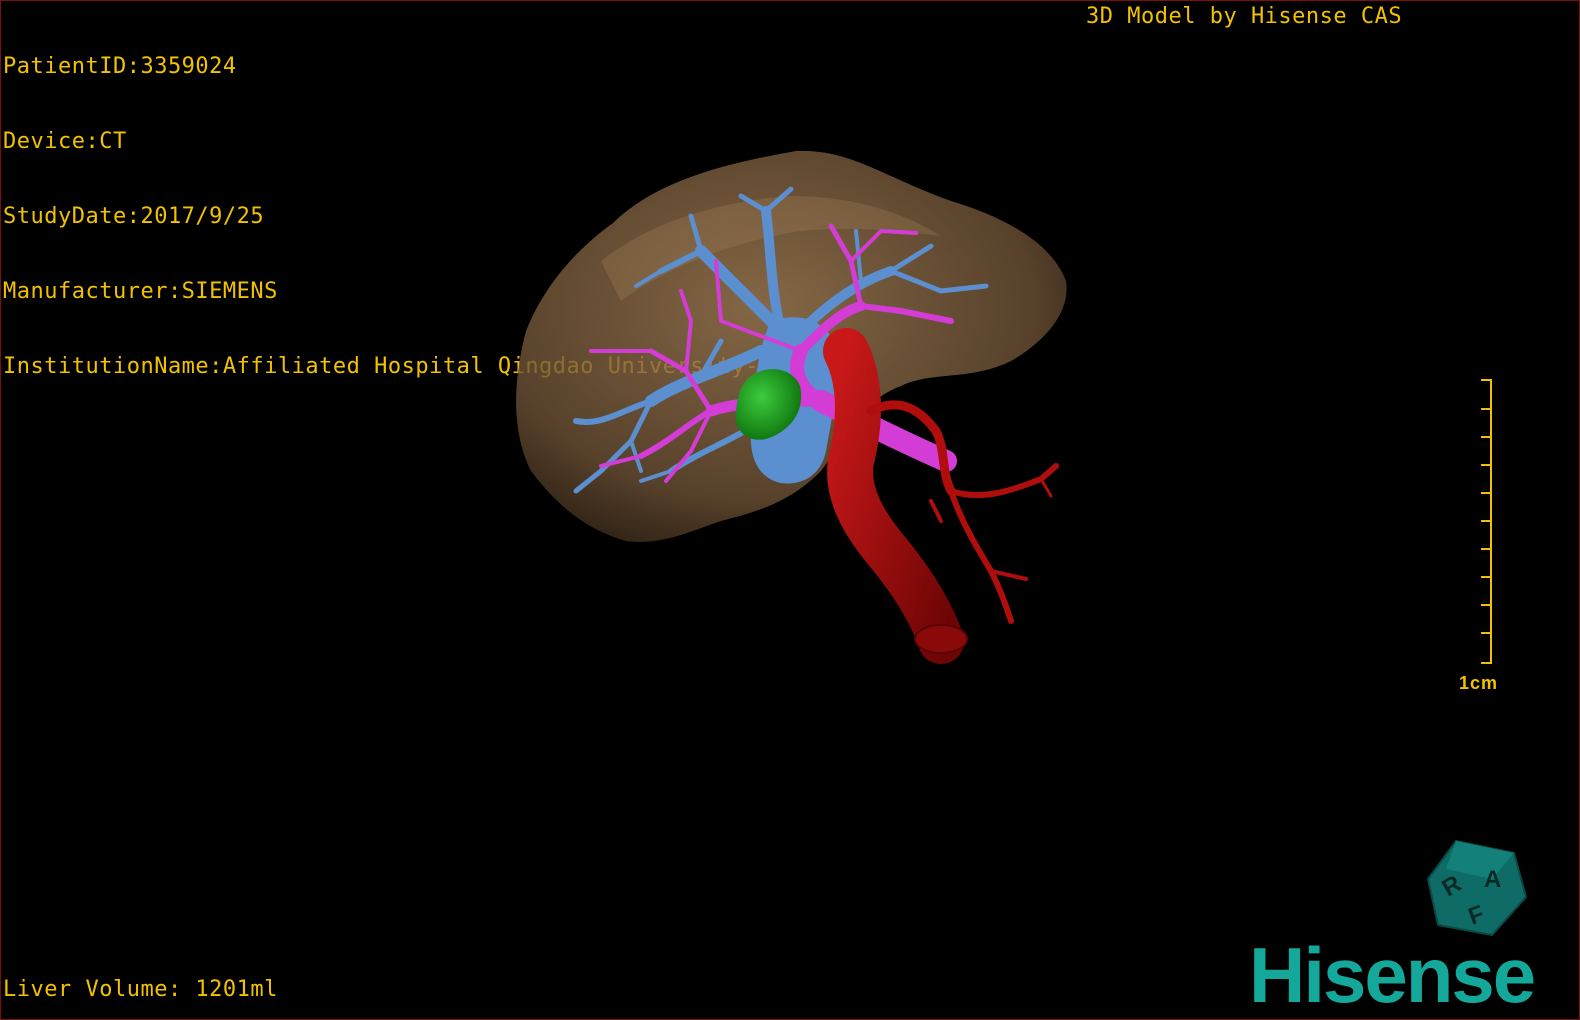  Describe the element at coordinates (1486, 521) in the screenshot. I see `scale-bar` at that location.